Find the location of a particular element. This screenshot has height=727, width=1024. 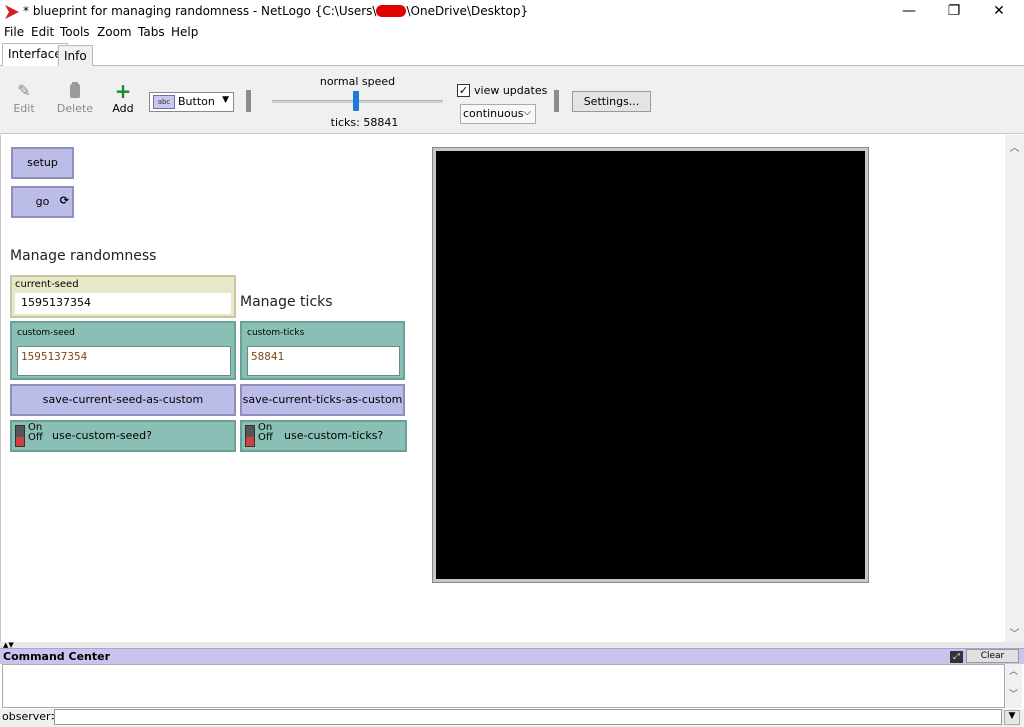

speed-slider-thumb is located at coordinates (356, 101).